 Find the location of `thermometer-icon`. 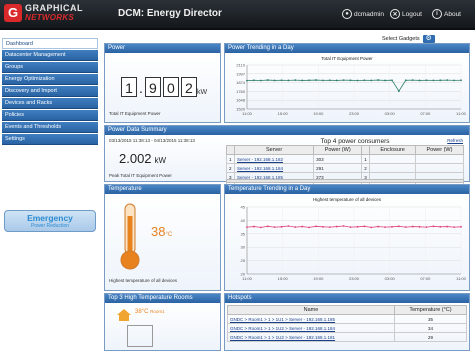

thermometer-icon is located at coordinates (130, 236).